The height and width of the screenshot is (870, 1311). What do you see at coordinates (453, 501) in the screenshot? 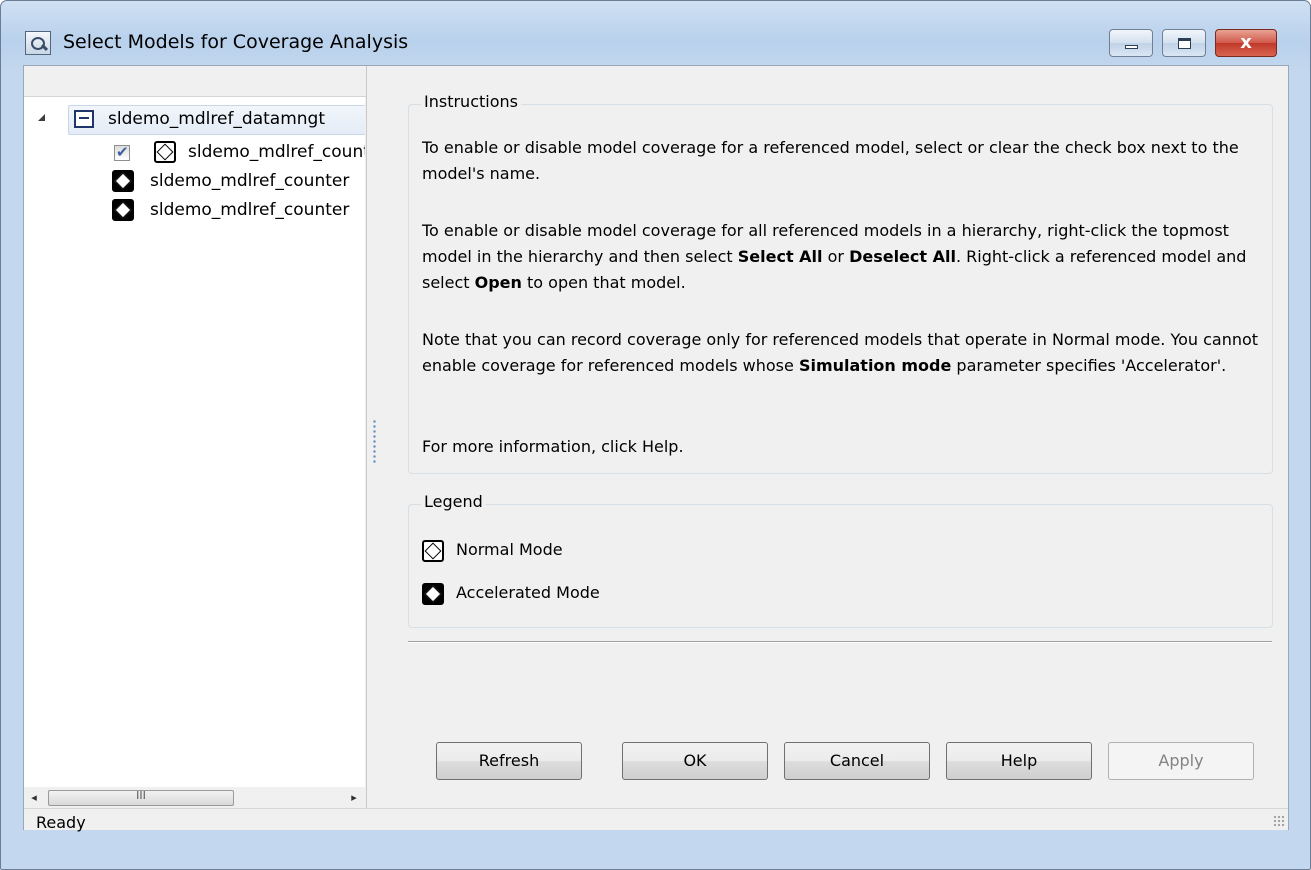
I see `legend-title: Legend` at bounding box center [453, 501].